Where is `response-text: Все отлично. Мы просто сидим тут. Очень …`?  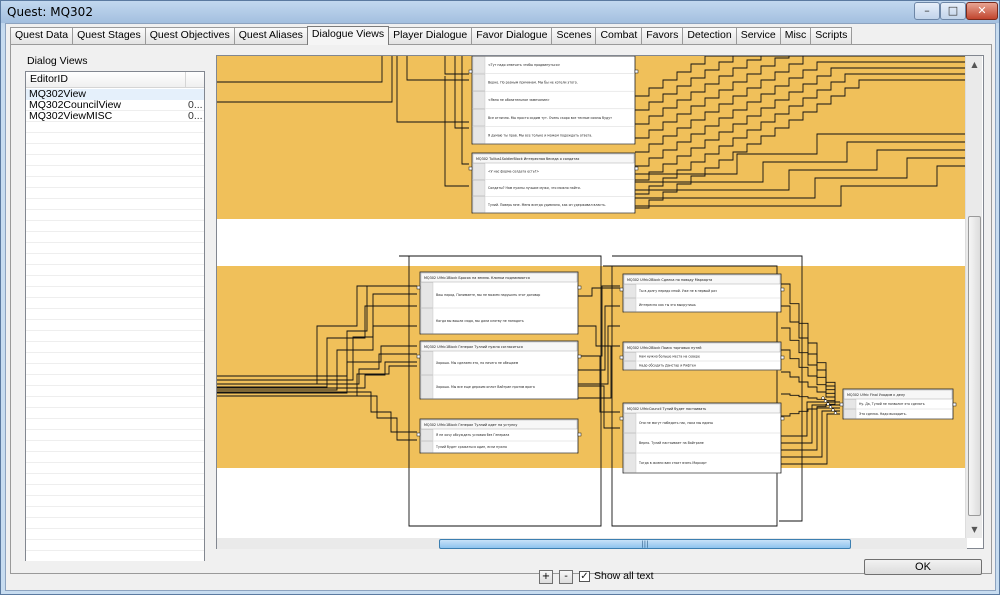 response-text: Все отлично. Мы просто сидим тут. Очень … is located at coordinates (550, 118).